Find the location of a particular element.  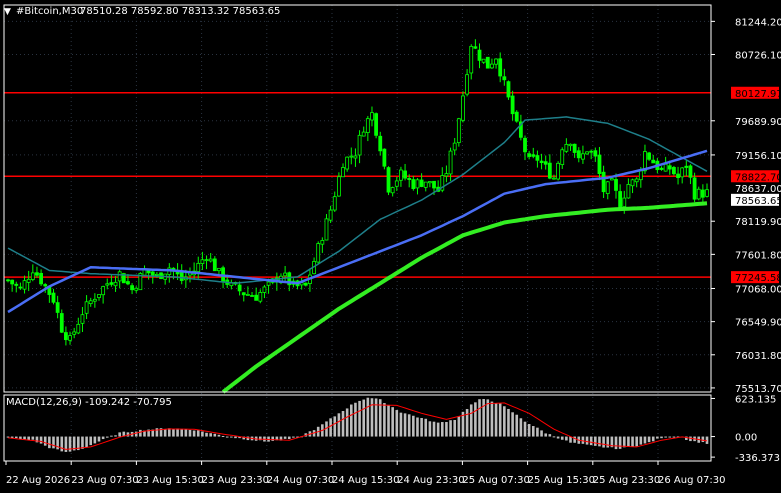

level-label: 78822.70 is located at coordinates (758, 177).